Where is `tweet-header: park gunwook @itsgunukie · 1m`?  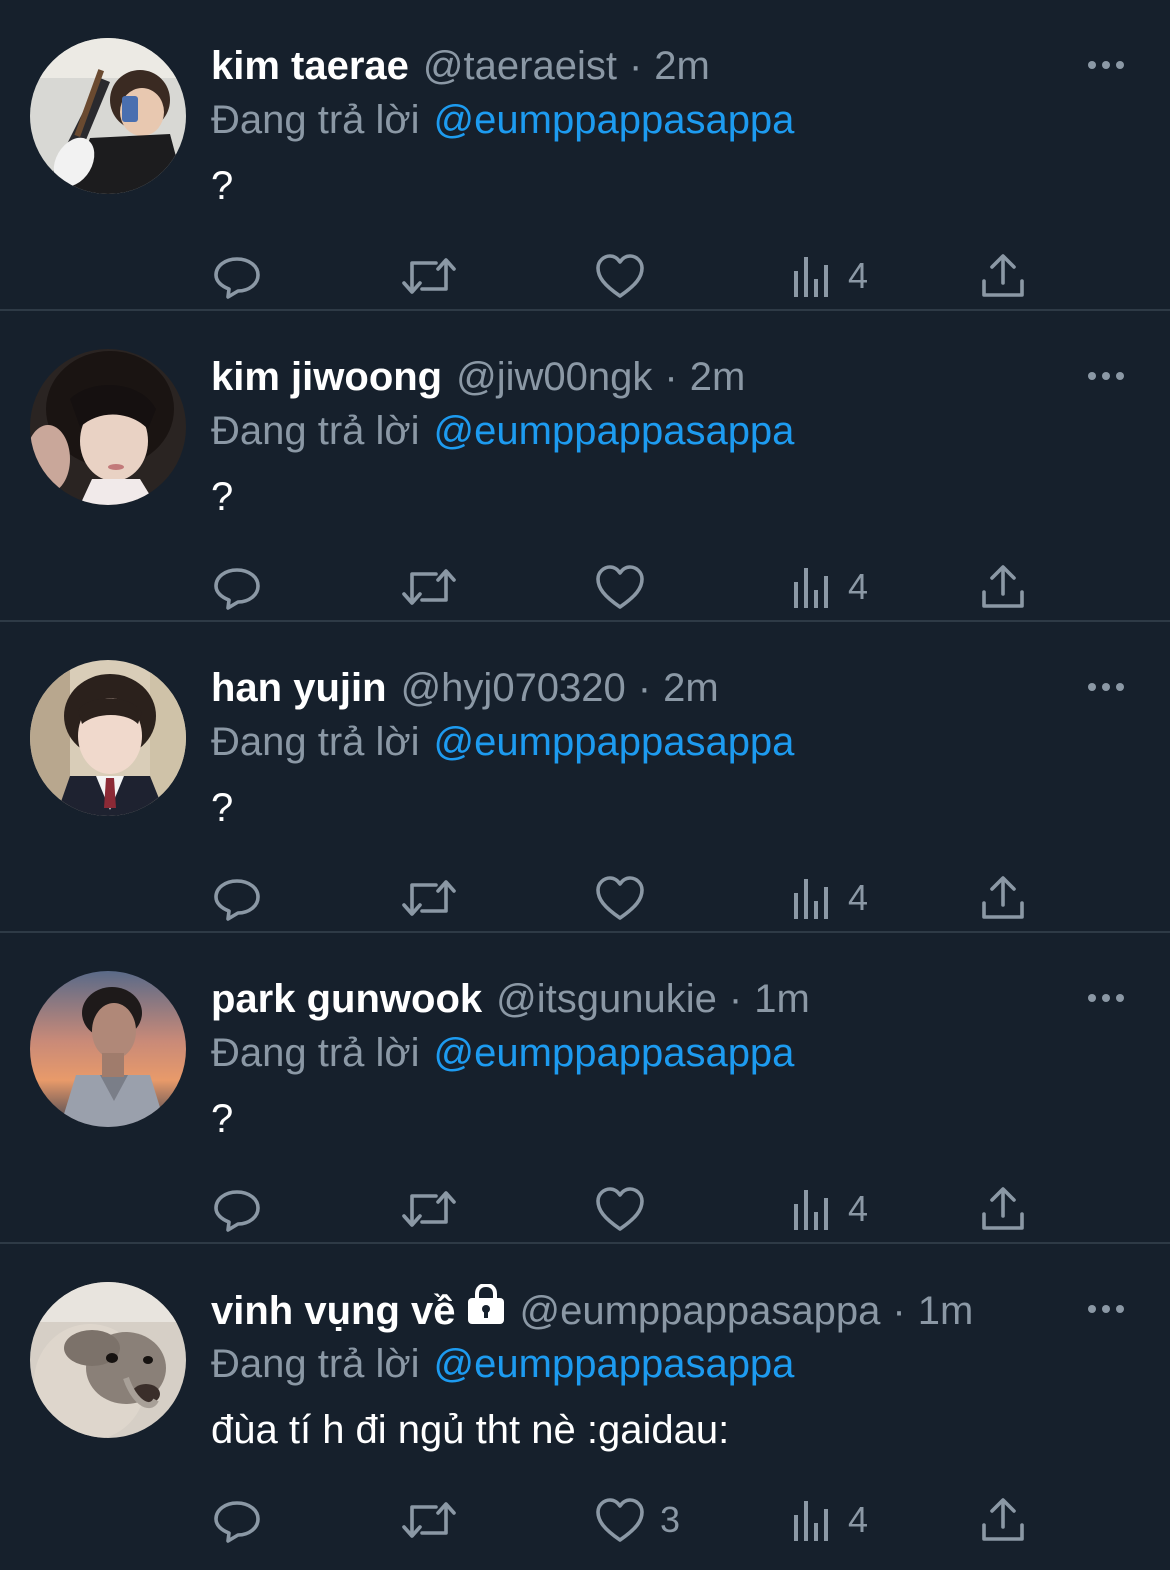
tweet-header: park gunwook @itsgunukie · 1m is located at coordinates (510, 999).